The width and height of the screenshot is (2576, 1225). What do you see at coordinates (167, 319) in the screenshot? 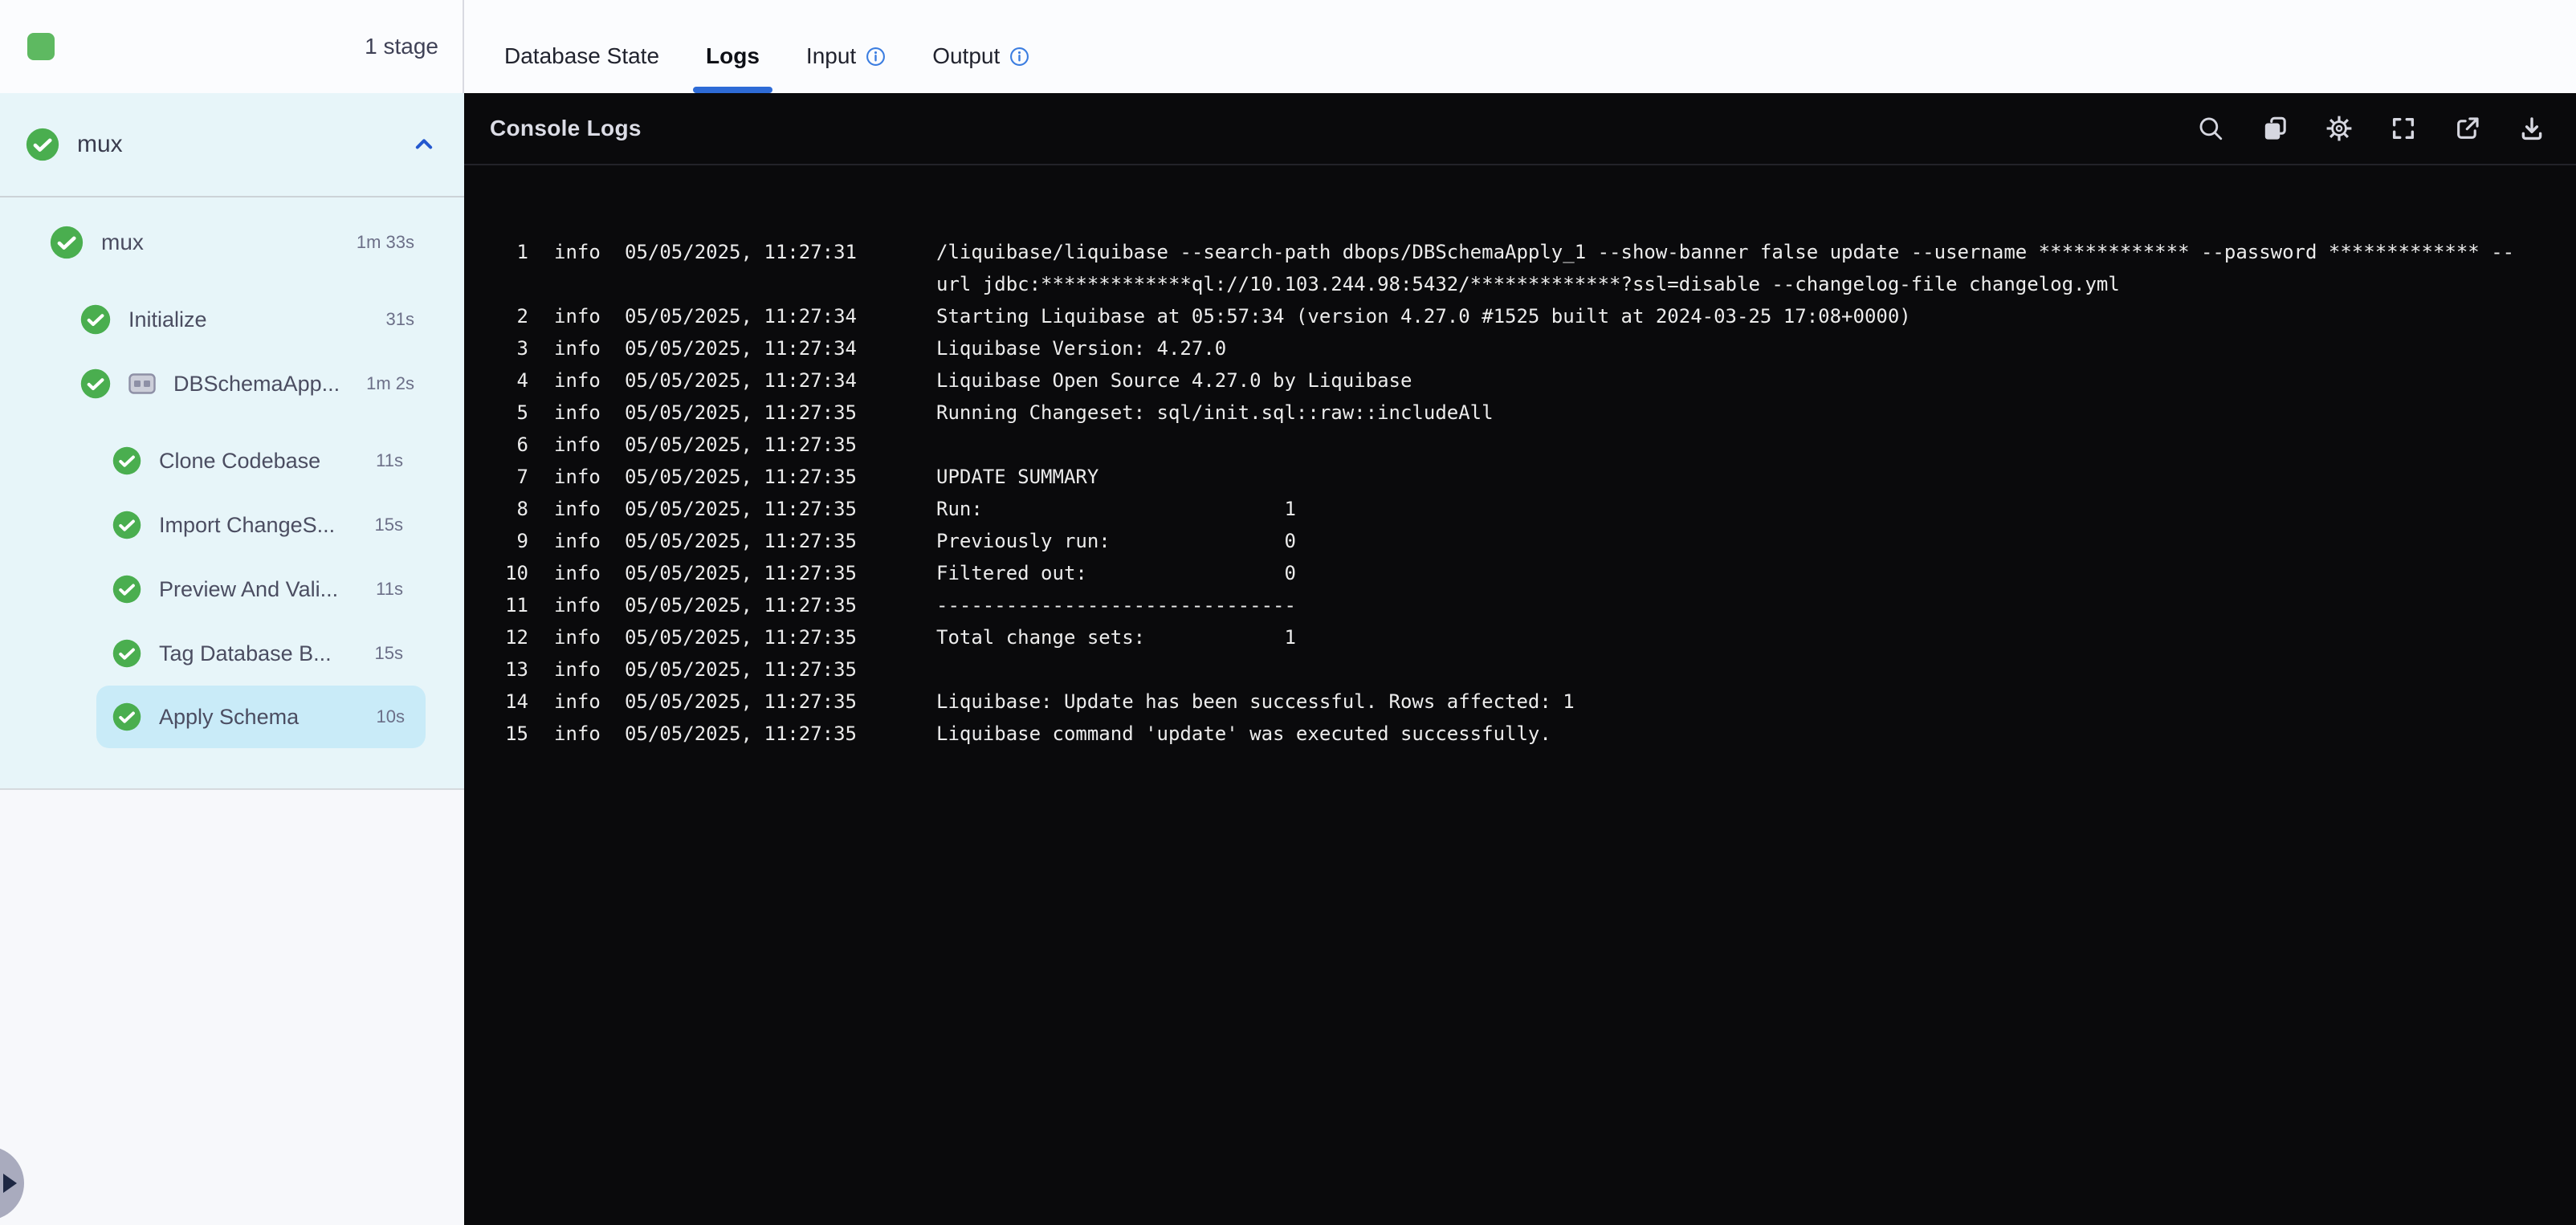
I see `tree-node-label: Initialize` at bounding box center [167, 319].